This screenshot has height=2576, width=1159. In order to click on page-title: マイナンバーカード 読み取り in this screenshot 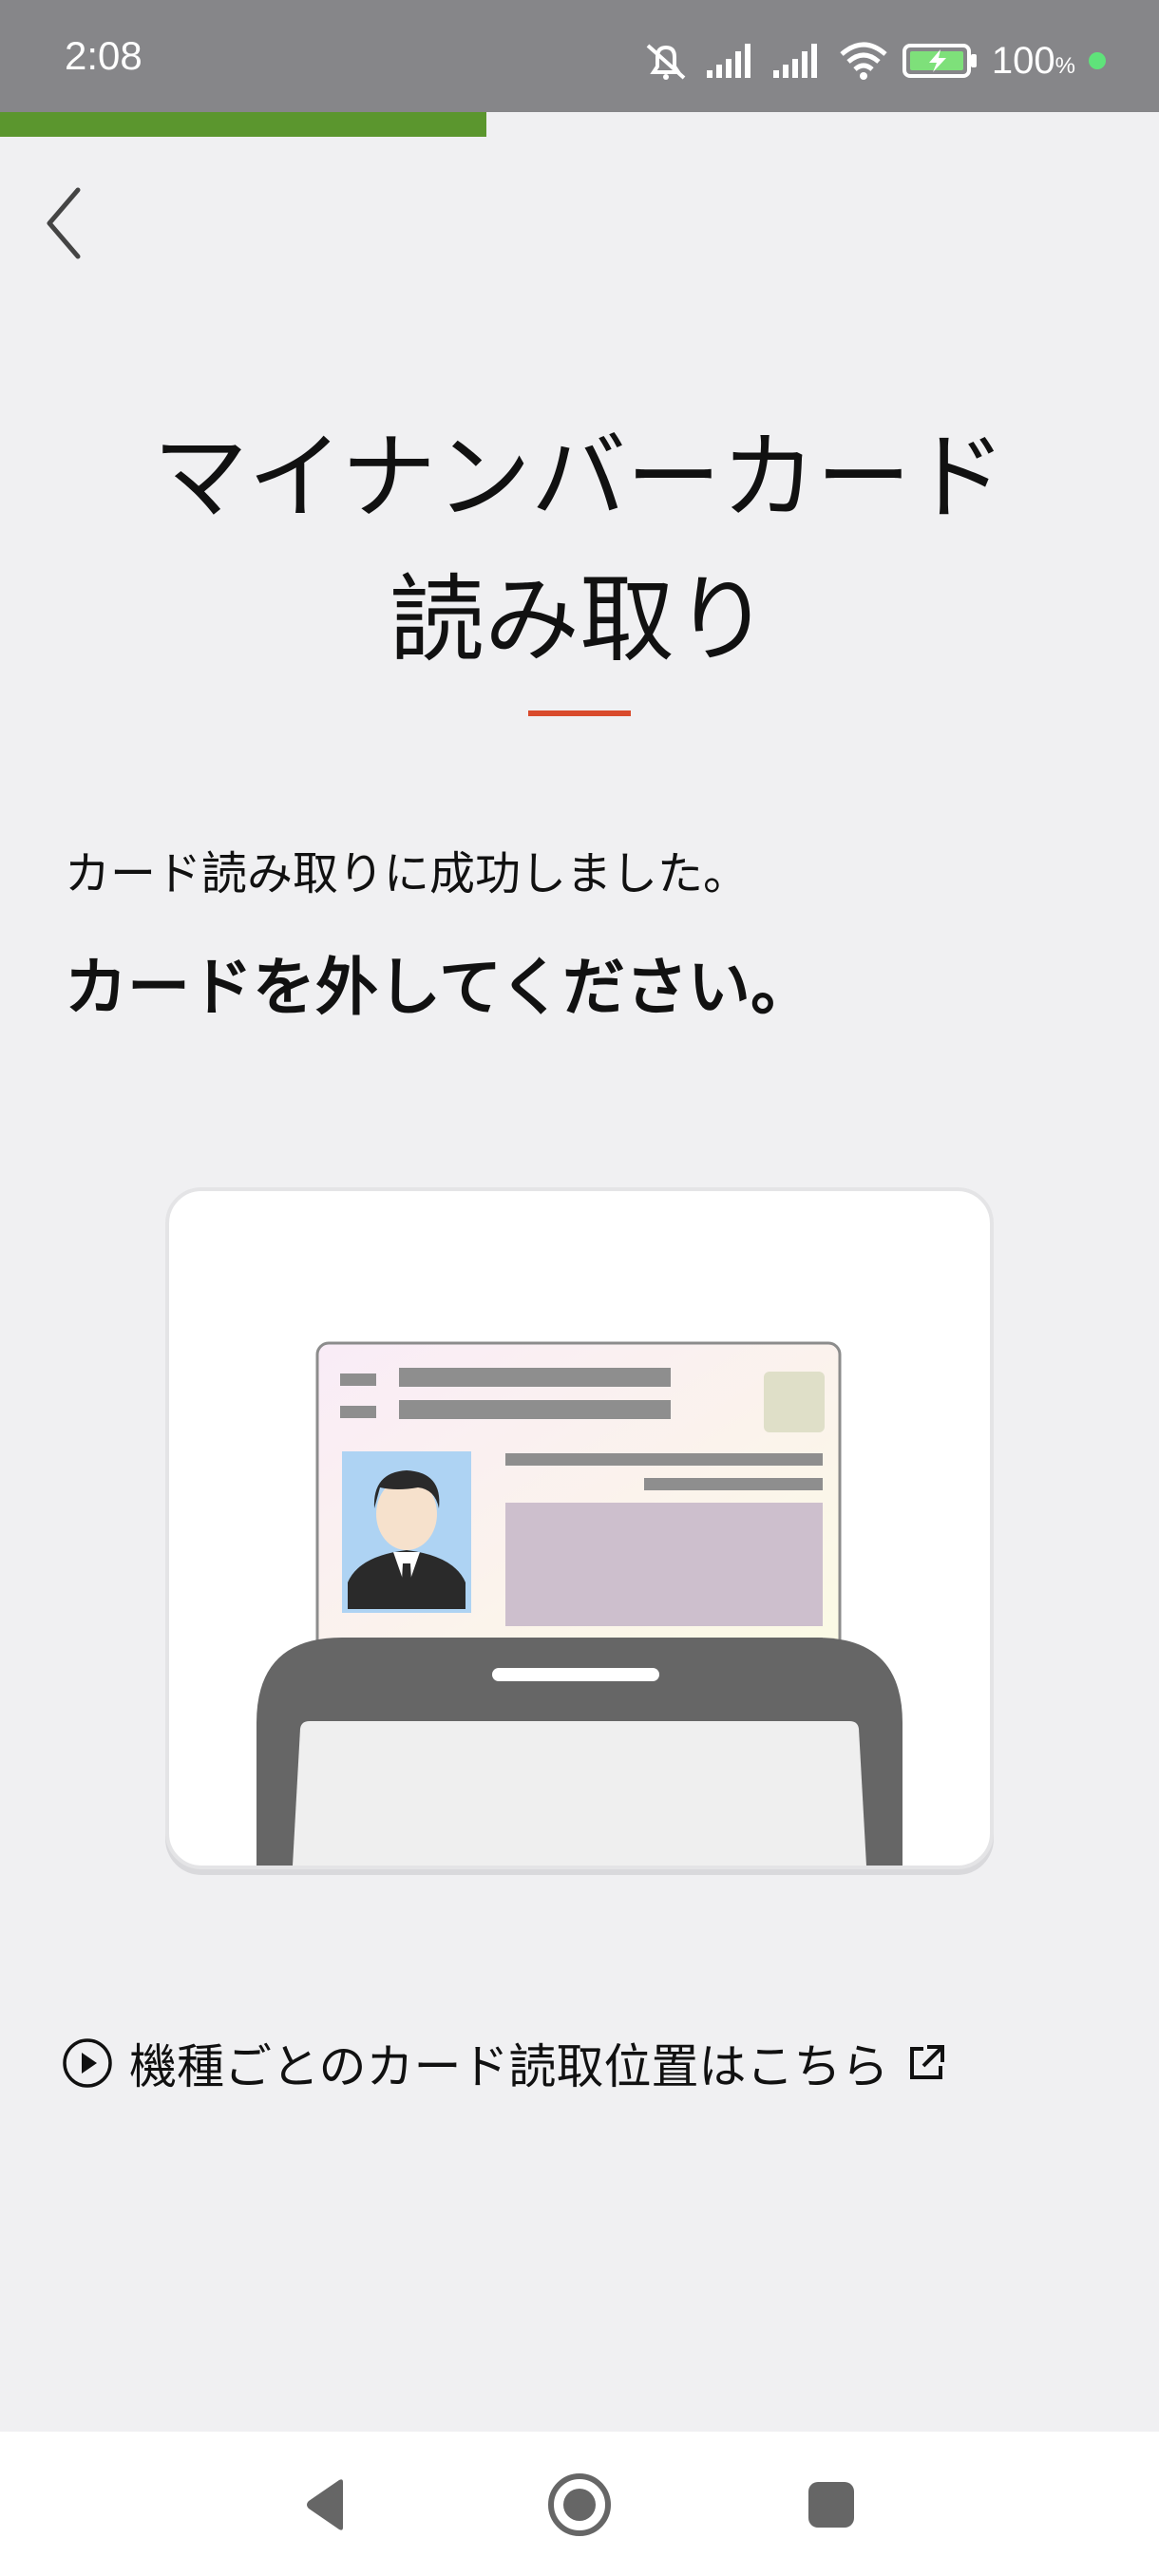, I will do `click(579, 549)`.